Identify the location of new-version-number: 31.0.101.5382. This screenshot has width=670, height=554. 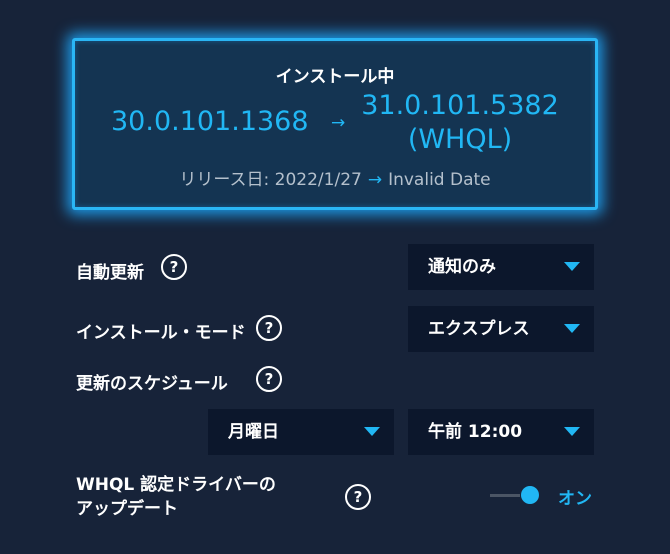
(460, 105).